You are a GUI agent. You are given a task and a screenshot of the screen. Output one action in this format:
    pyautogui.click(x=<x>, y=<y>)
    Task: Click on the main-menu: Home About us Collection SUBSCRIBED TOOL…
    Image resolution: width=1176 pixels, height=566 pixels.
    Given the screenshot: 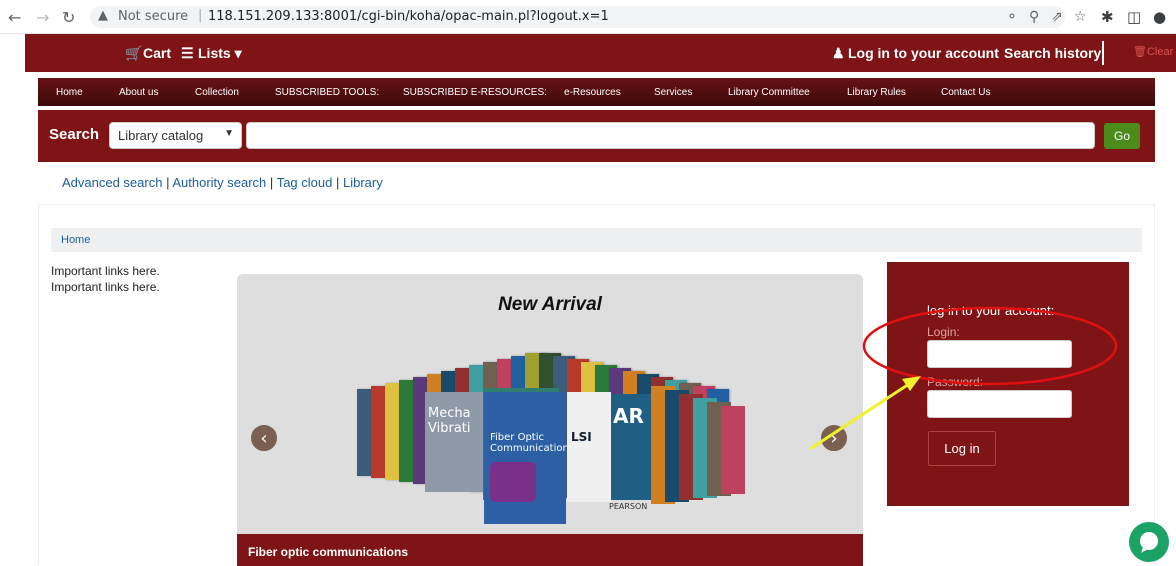 What is the action you would take?
    pyautogui.click(x=596, y=92)
    